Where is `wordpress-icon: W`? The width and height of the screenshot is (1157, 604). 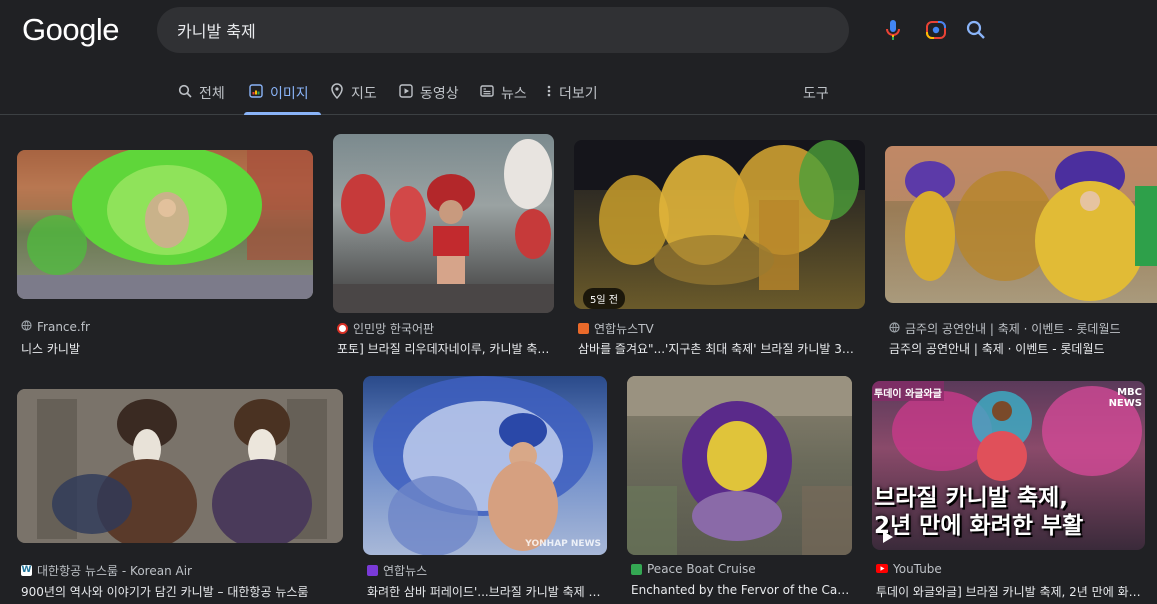
wordpress-icon: W is located at coordinates (26, 570).